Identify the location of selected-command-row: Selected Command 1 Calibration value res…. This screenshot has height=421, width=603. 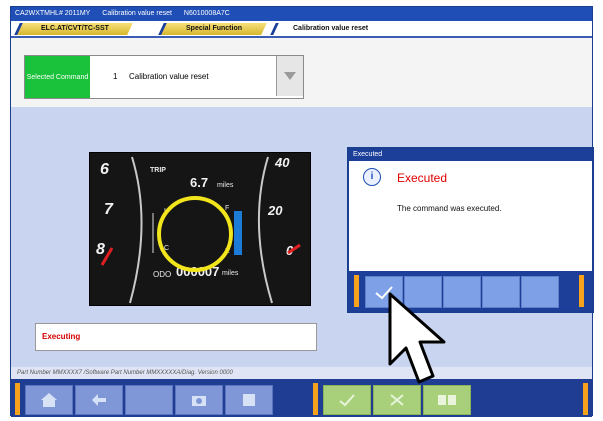
(164, 77).